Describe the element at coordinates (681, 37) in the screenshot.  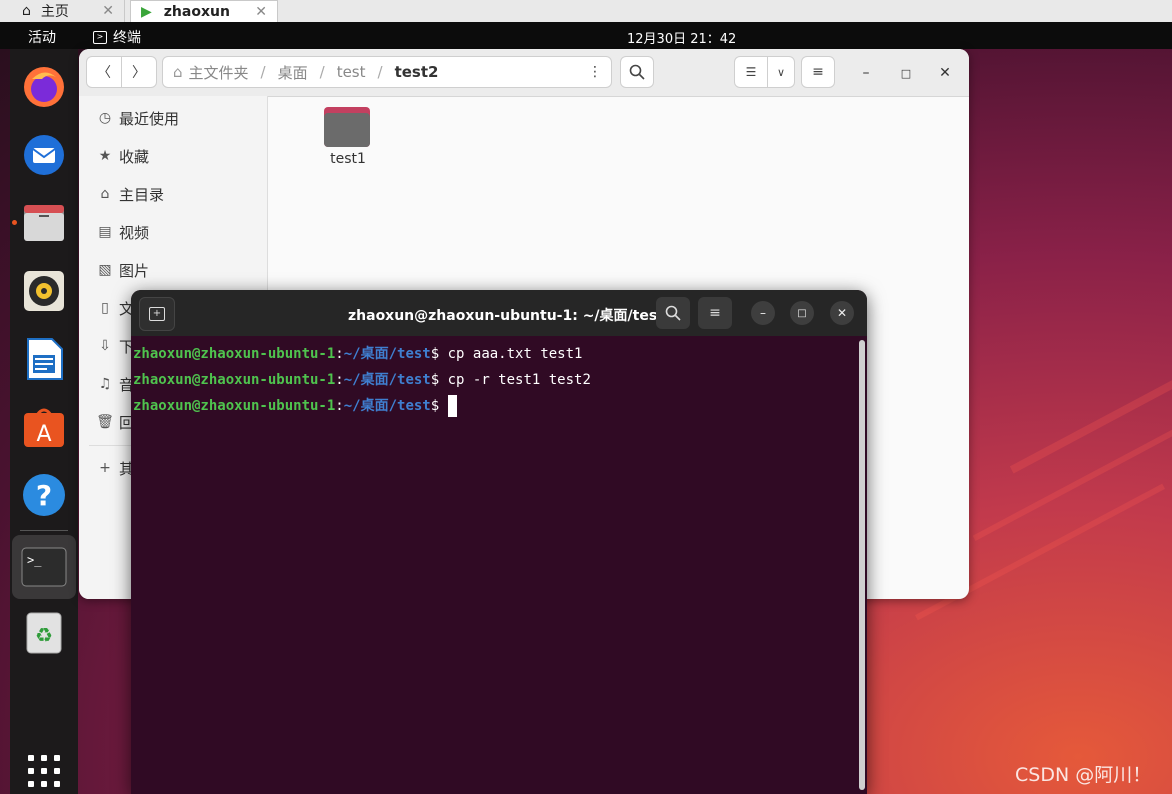
I see `clock: 12月30日 21：42` at that location.